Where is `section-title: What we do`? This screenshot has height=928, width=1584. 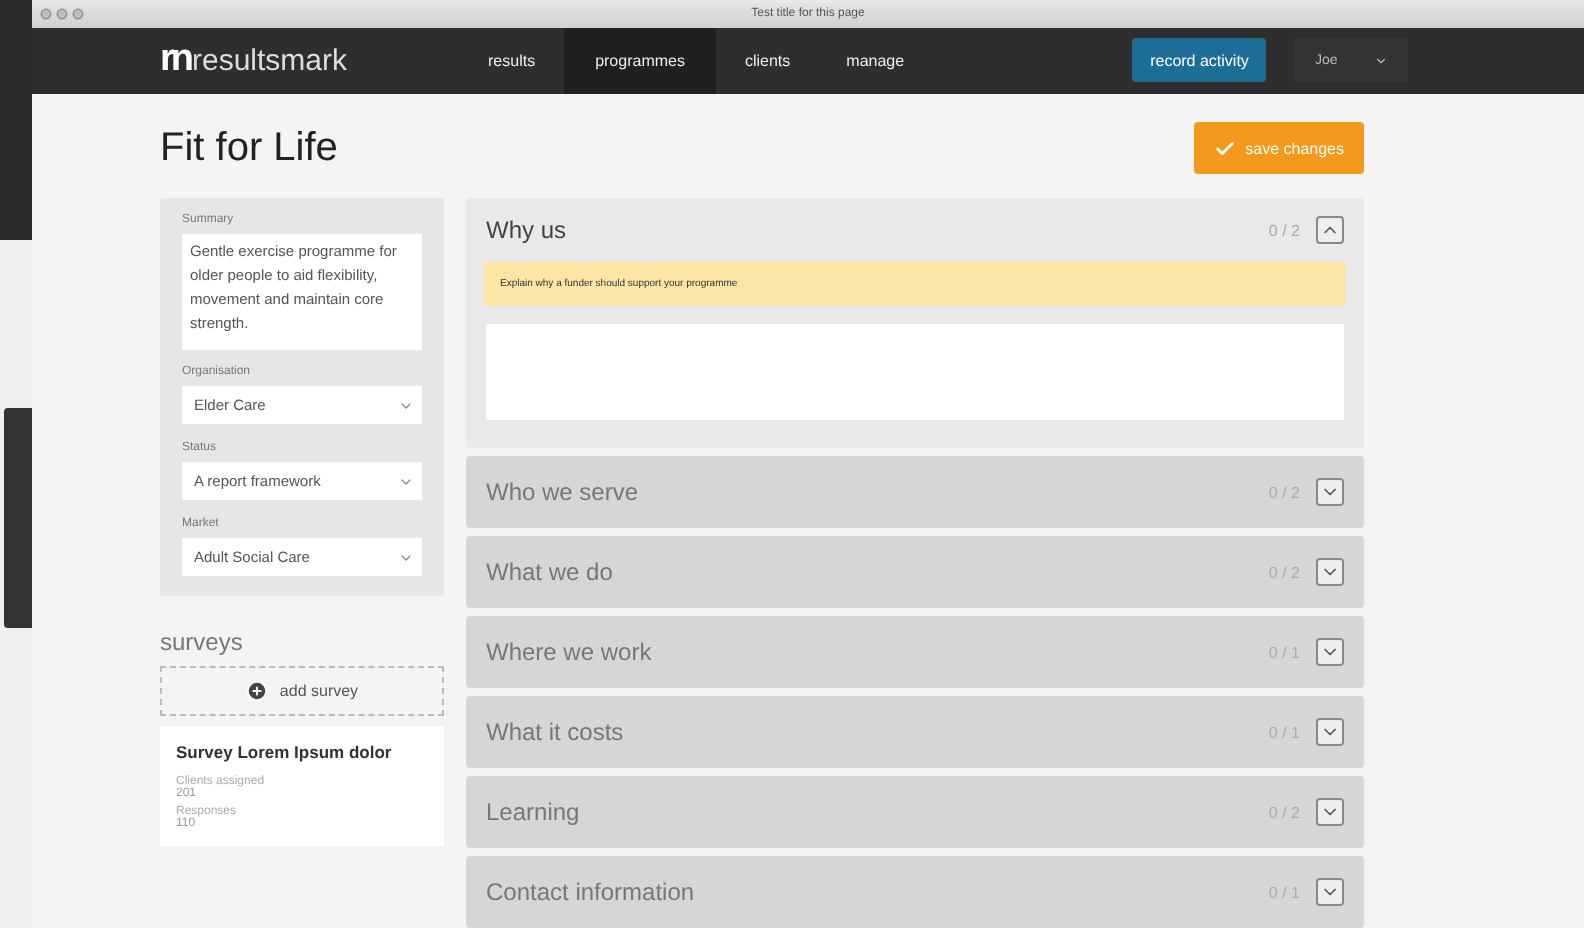
section-title: What we do is located at coordinates (550, 572).